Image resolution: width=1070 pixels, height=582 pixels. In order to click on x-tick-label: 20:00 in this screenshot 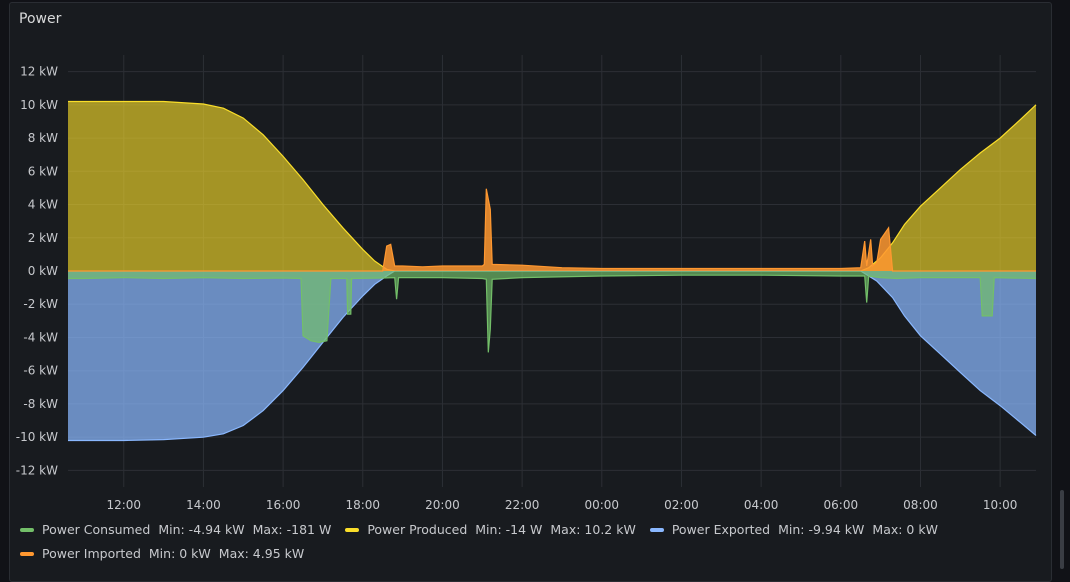, I will do `click(442, 505)`.